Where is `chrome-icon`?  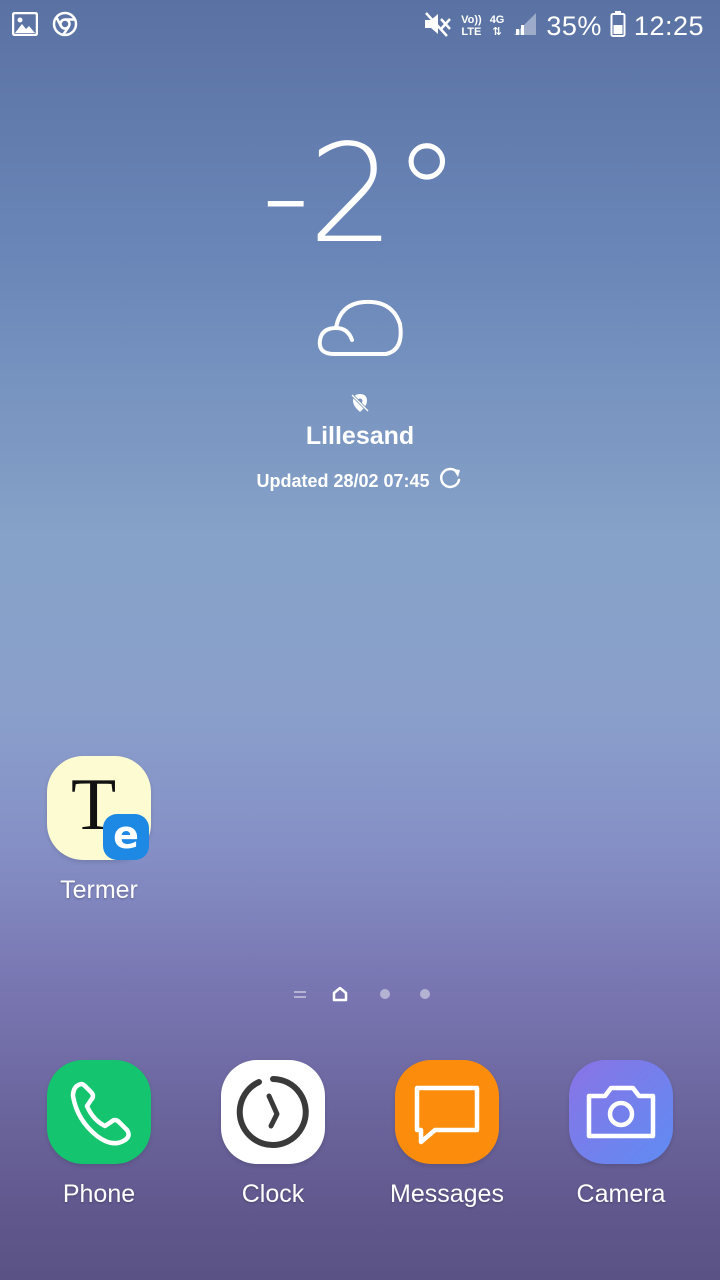
chrome-icon is located at coordinates (65, 26).